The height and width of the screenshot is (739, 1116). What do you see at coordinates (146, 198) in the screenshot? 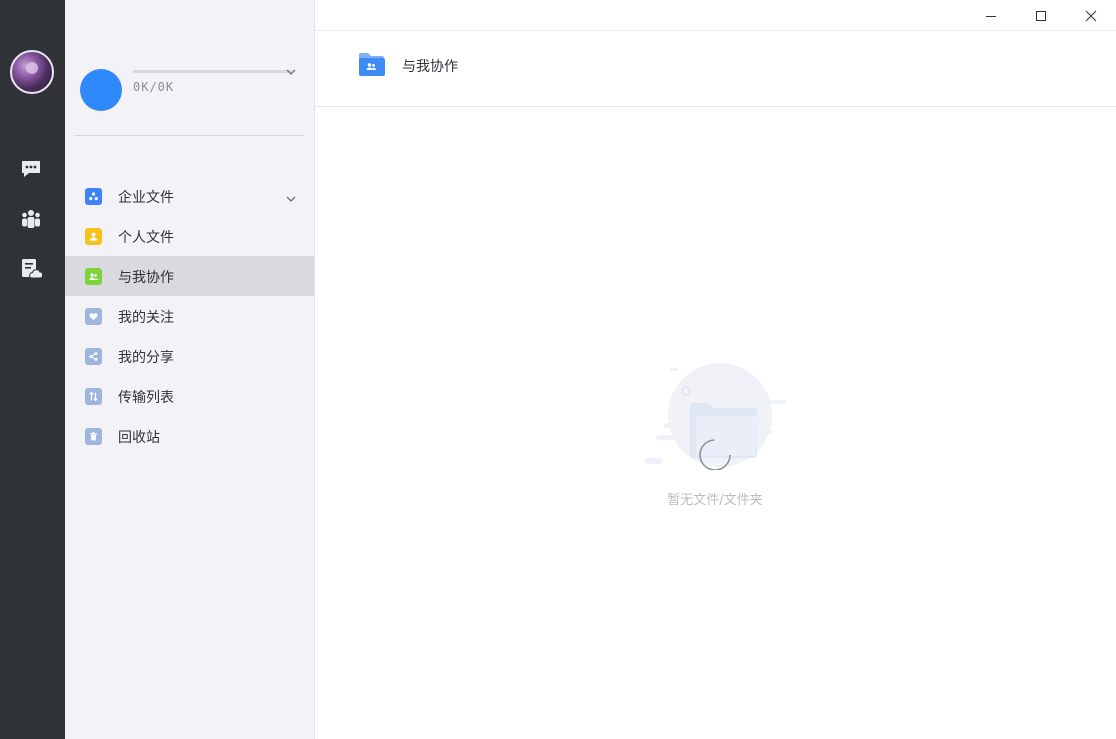
I see `sidebar-item-label: 企业文件` at bounding box center [146, 198].